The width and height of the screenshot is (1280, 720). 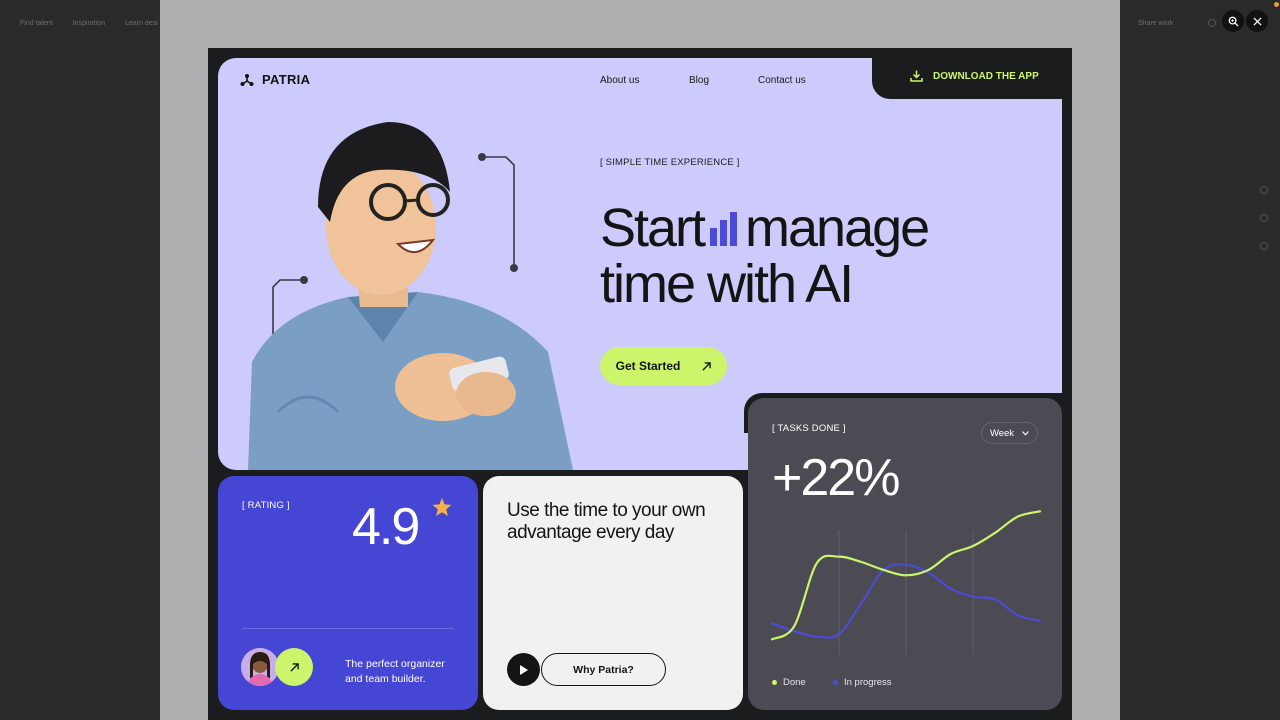 I want to click on legend-in-progress: In progress, so click(x=862, y=682).